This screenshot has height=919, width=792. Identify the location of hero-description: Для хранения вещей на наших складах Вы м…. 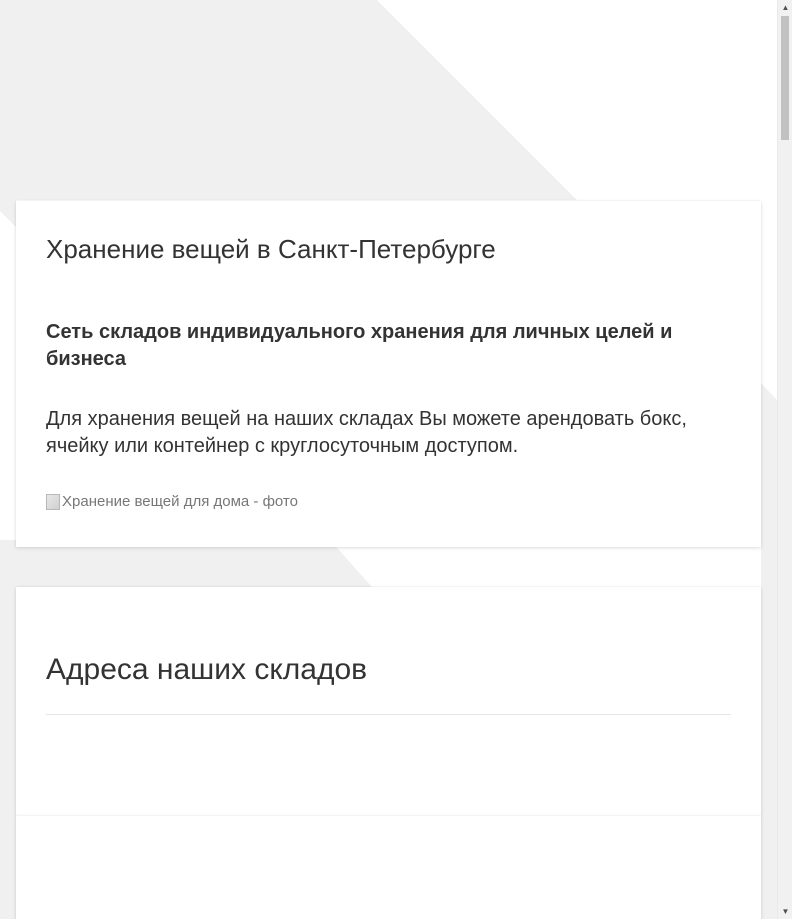
(366, 432).